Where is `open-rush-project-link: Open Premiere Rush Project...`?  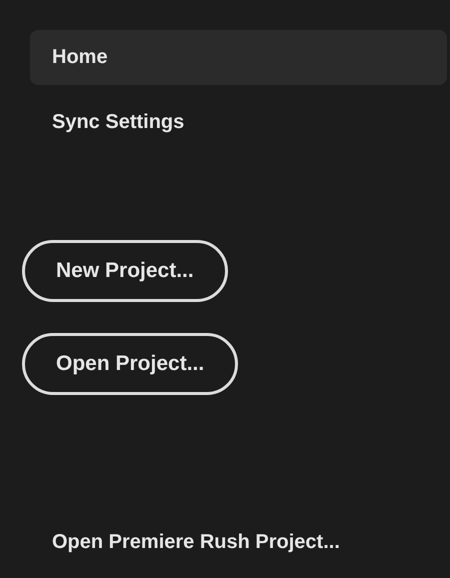
open-rush-project-link: Open Premiere Rush Project... is located at coordinates (196, 542).